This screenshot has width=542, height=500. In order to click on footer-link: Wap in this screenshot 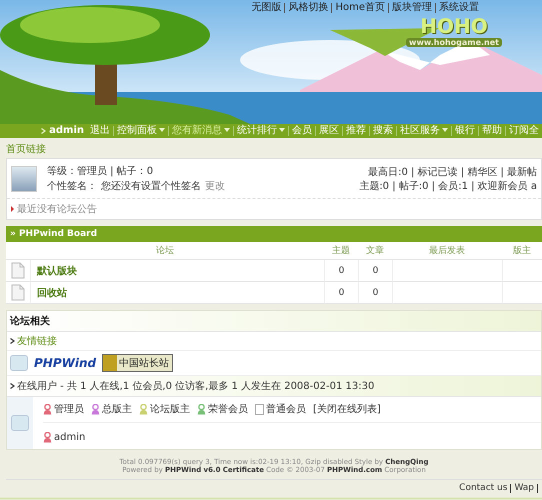, I will do `click(524, 488)`.